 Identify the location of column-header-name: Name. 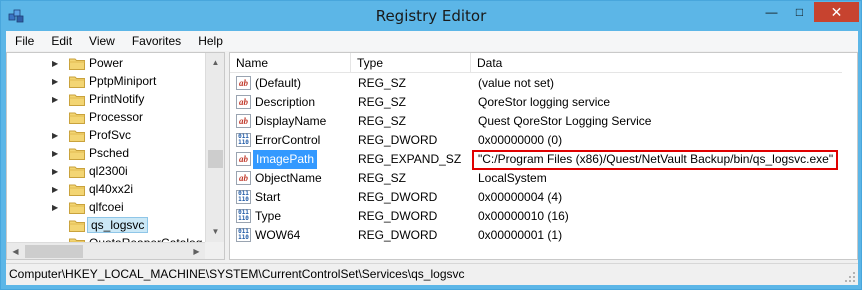
(290, 63).